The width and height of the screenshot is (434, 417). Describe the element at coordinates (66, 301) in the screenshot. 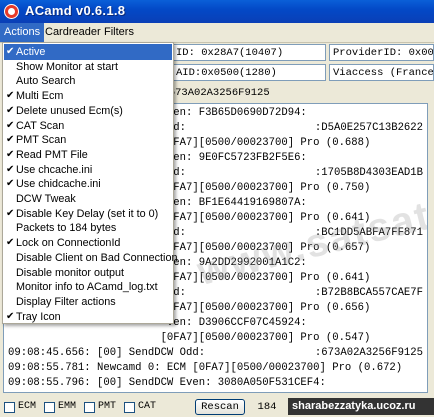

I see `menu-item-label: Display Filter actions` at that location.